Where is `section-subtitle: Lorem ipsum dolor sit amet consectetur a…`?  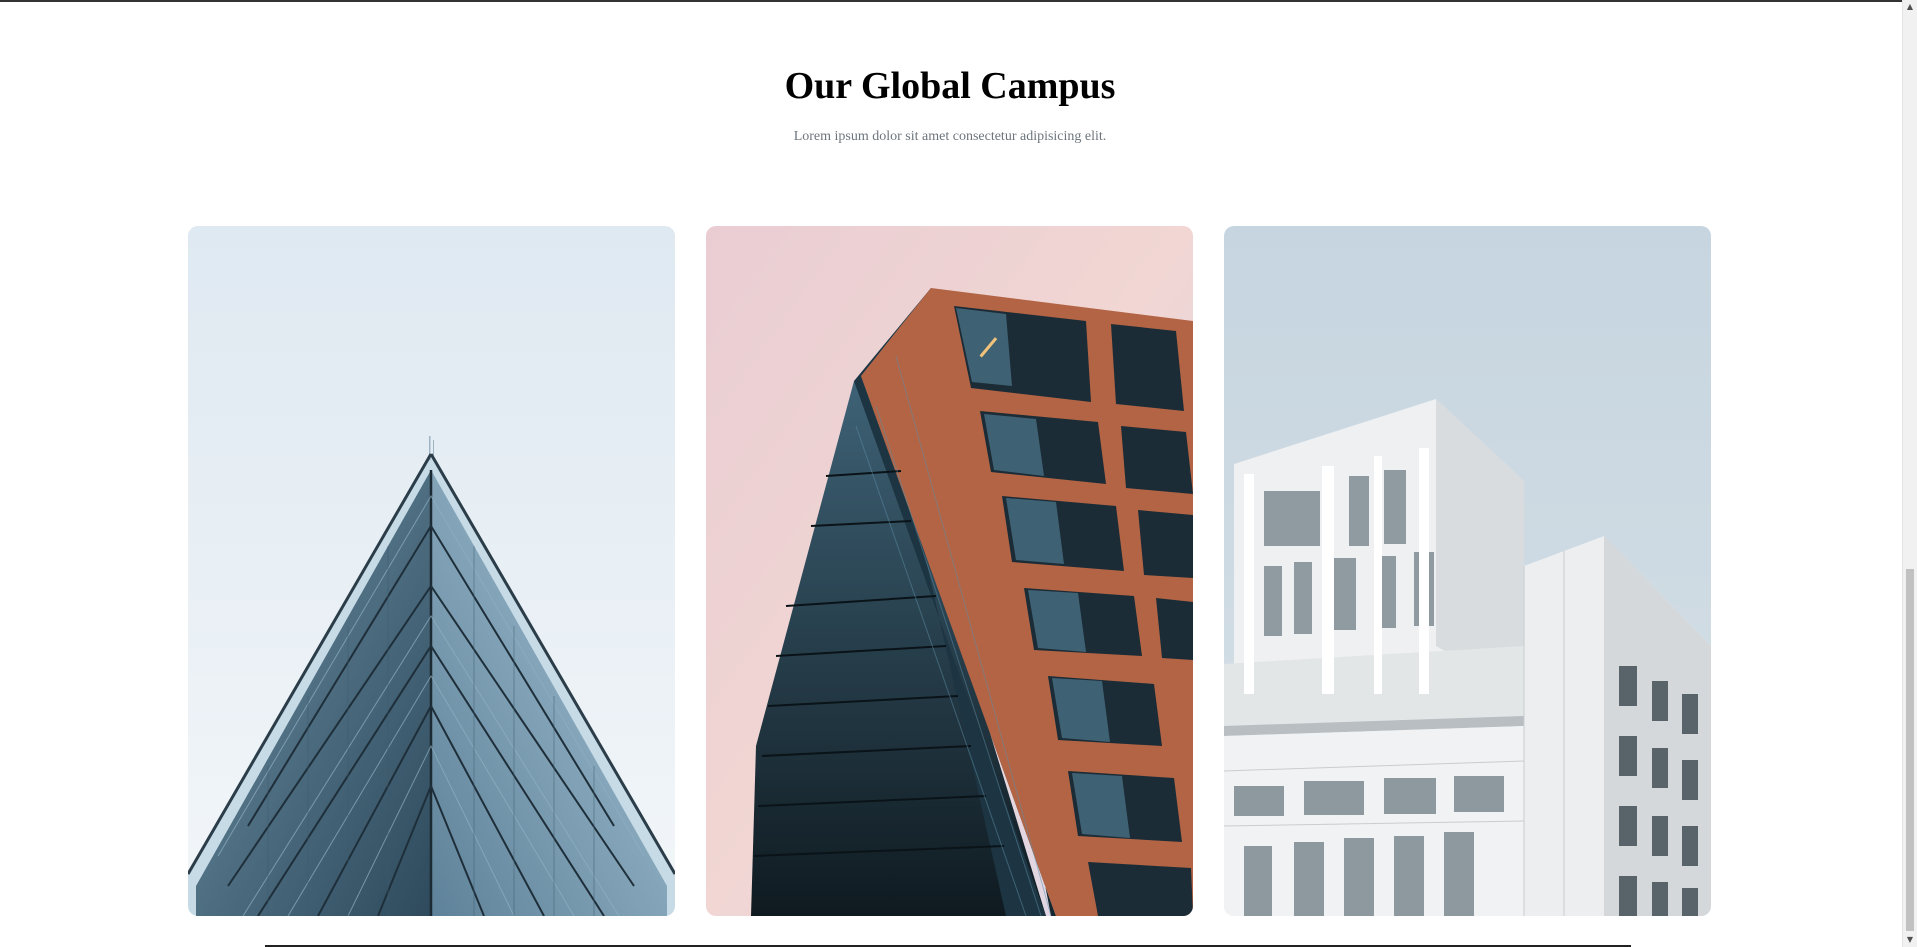 section-subtitle: Lorem ipsum dolor sit amet consectetur a… is located at coordinates (950, 136).